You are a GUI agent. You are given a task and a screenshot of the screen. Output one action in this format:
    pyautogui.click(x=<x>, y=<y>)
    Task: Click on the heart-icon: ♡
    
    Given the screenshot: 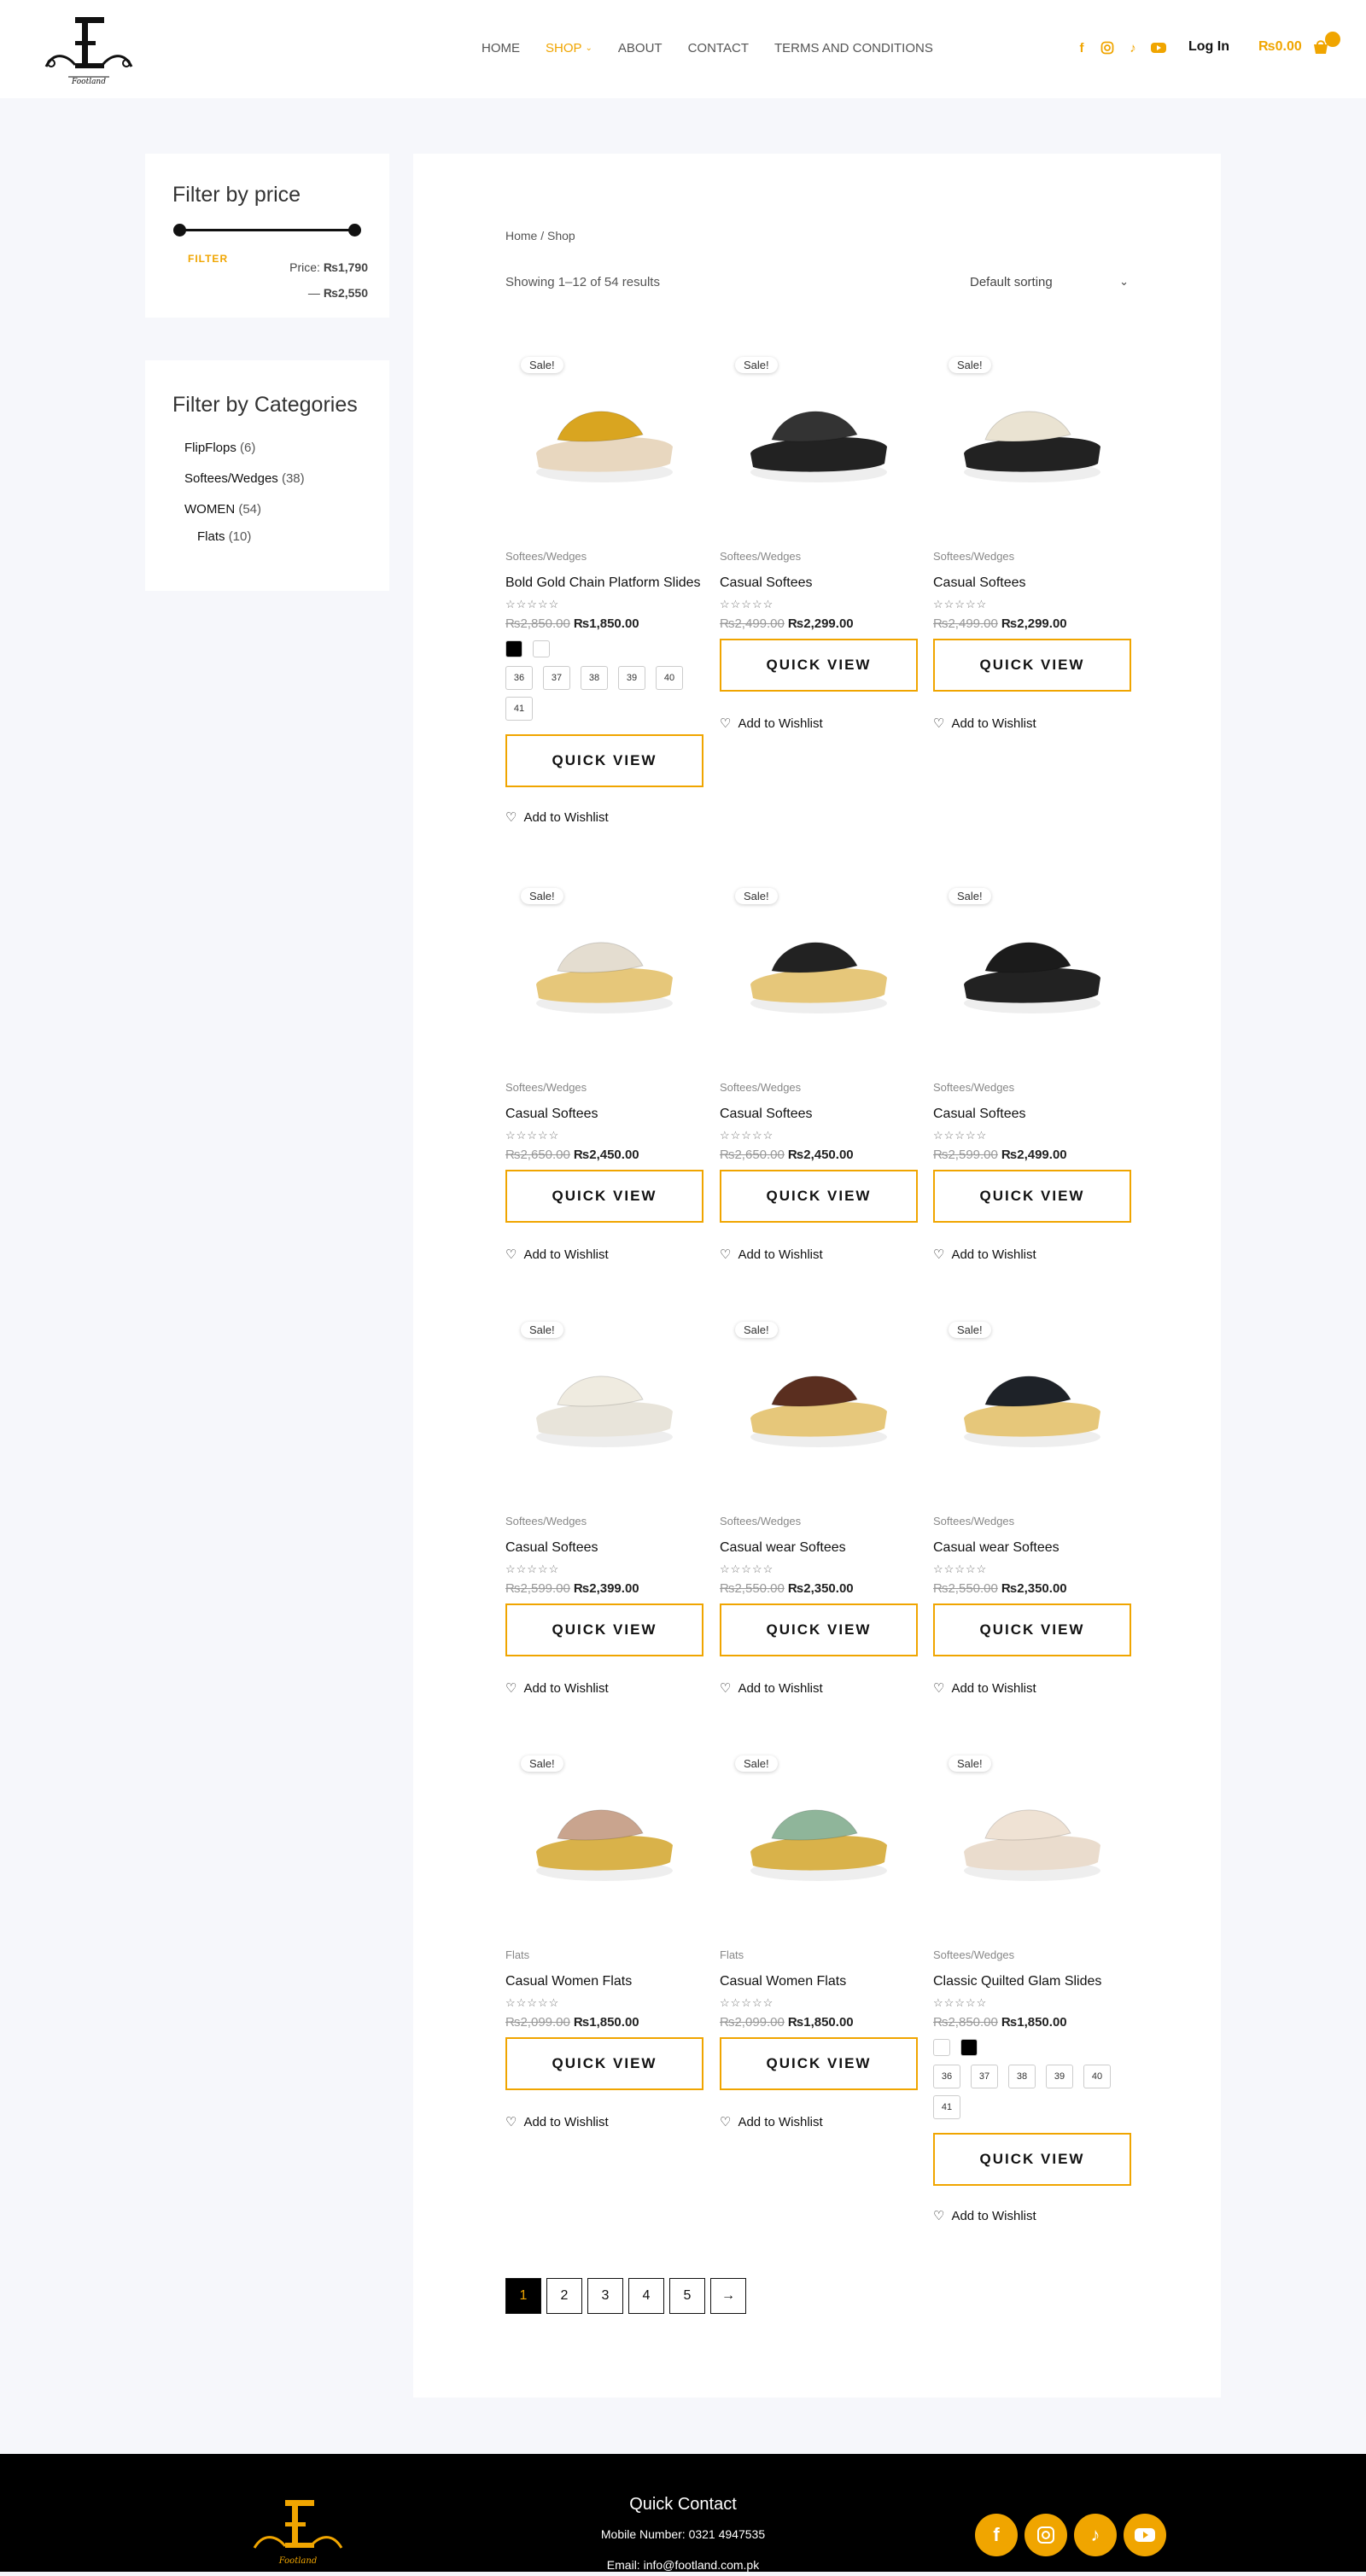 What is the action you would take?
    pyautogui.click(x=511, y=817)
    